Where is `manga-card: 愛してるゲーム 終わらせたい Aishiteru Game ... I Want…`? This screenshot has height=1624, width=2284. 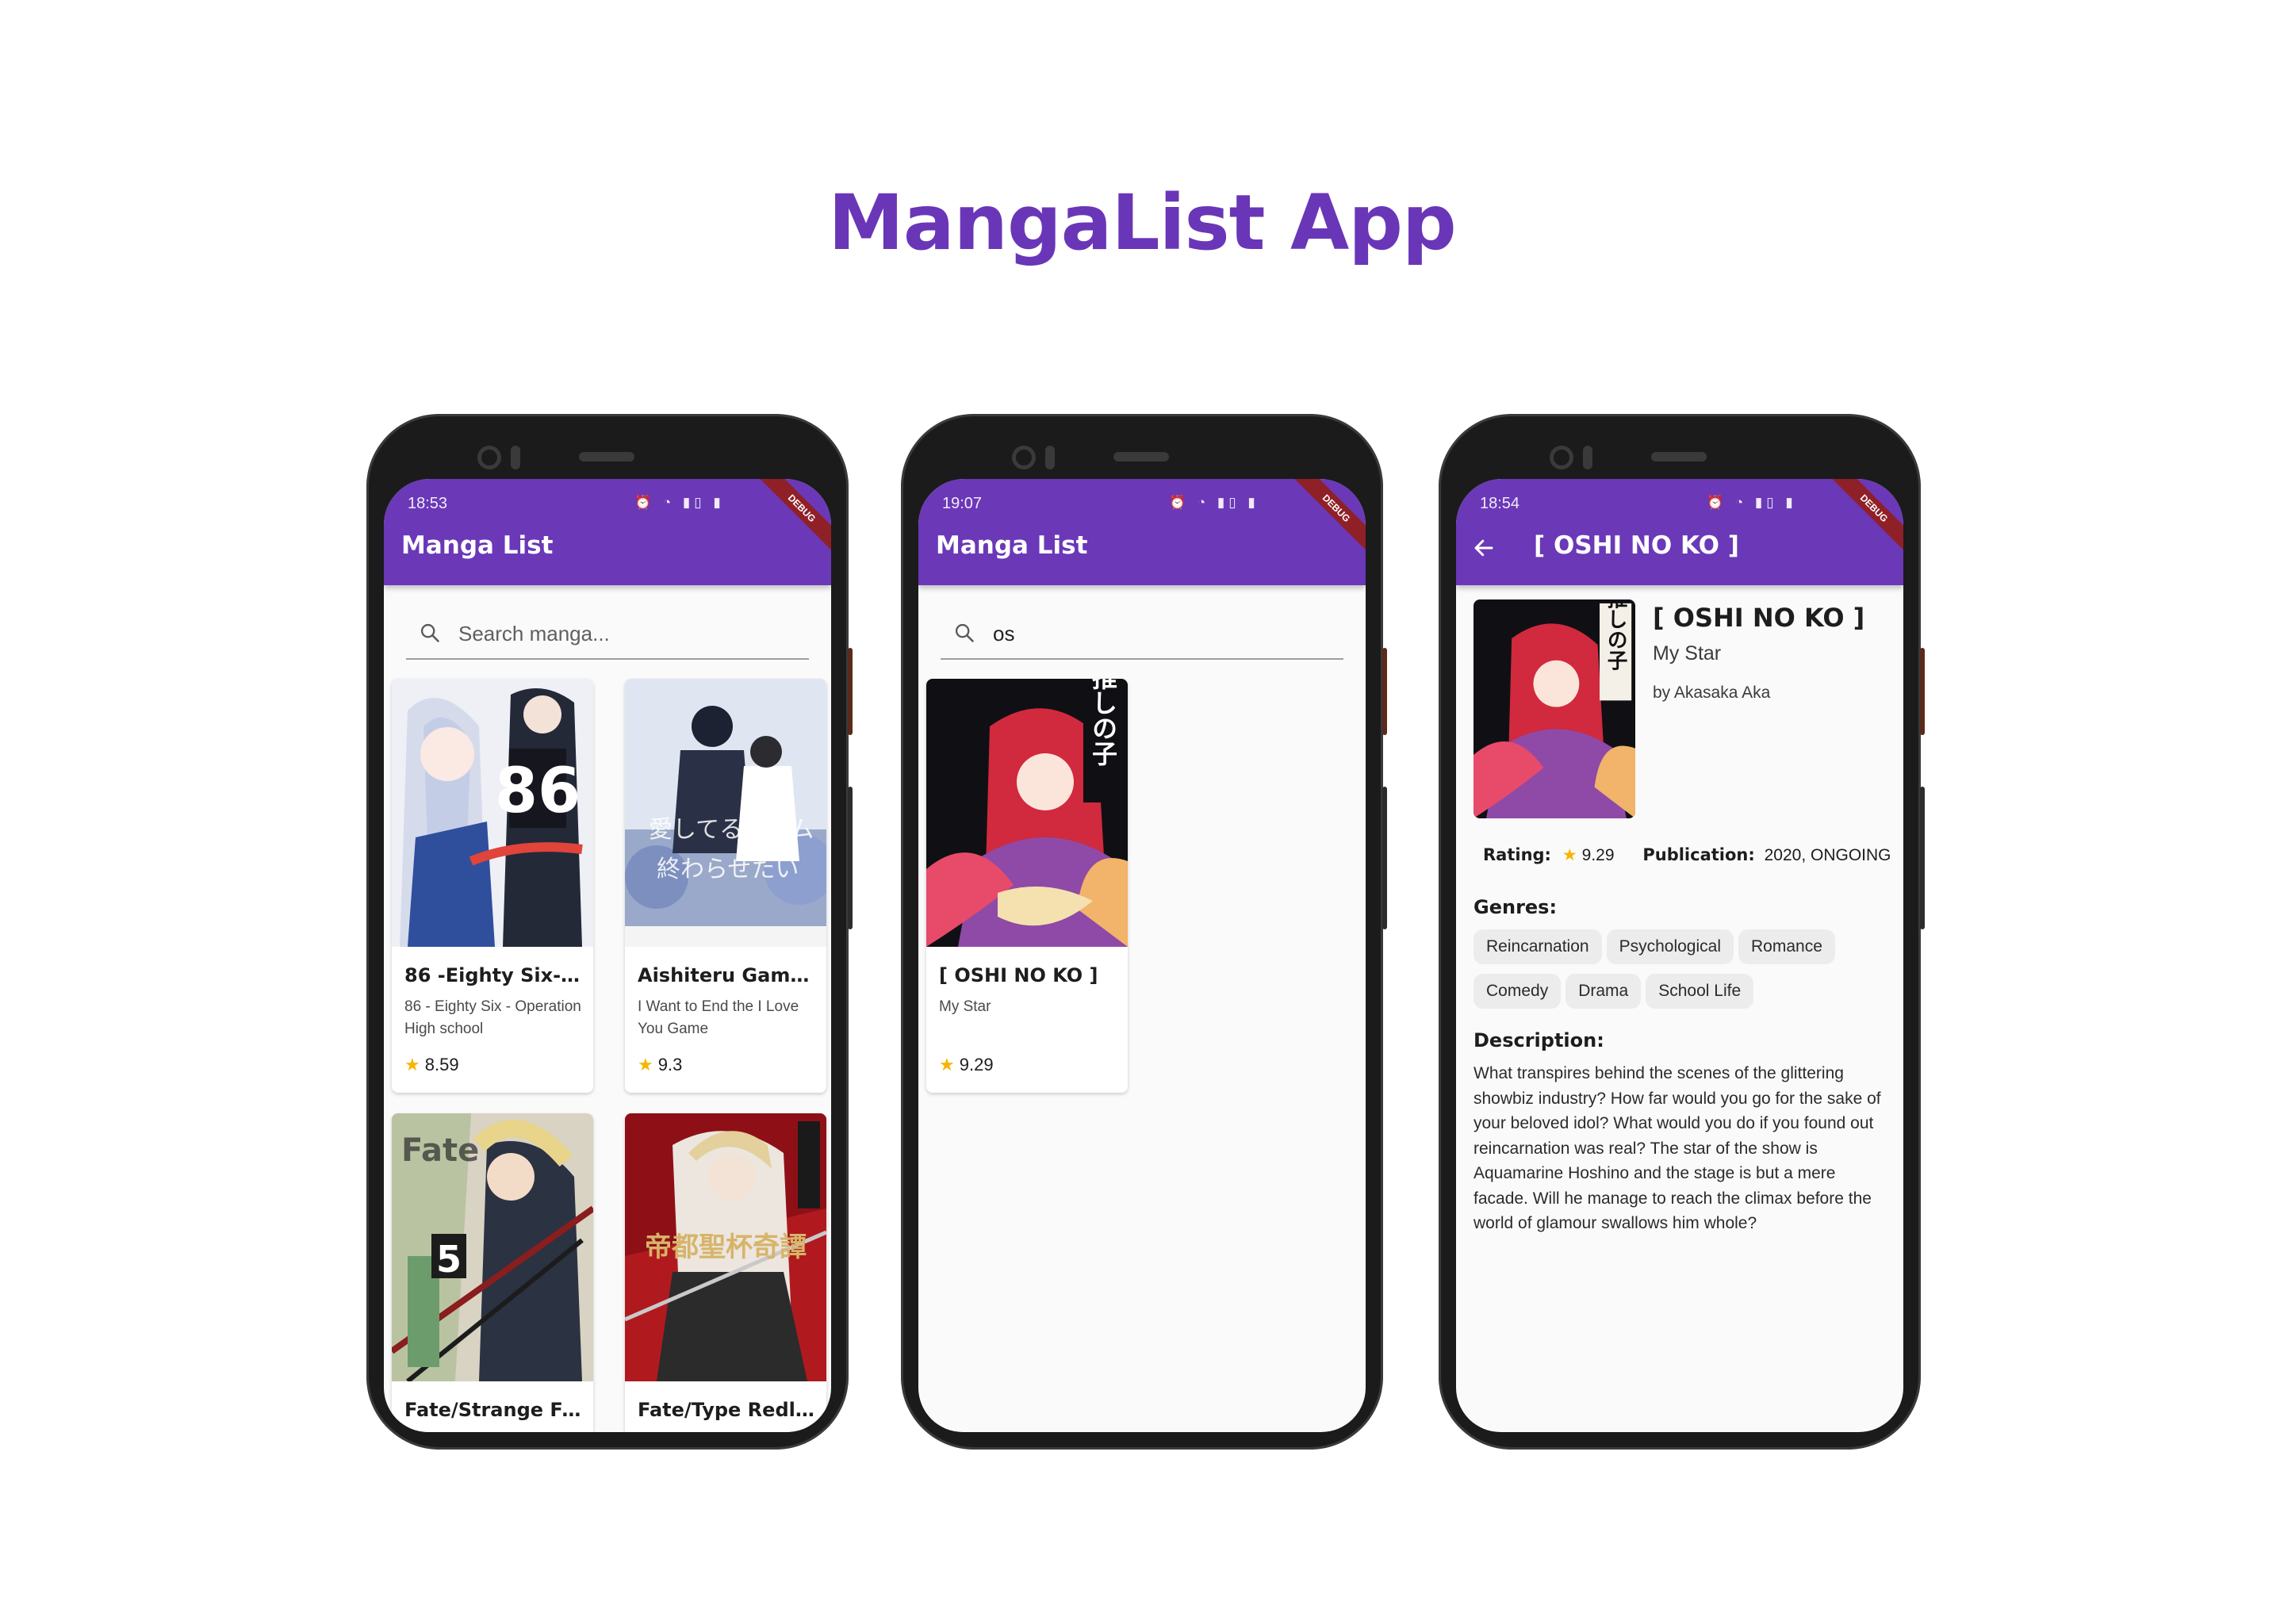 manga-card: 愛してるゲーム 終わらせたい Aishiteru Game ... I Want… is located at coordinates (725, 886).